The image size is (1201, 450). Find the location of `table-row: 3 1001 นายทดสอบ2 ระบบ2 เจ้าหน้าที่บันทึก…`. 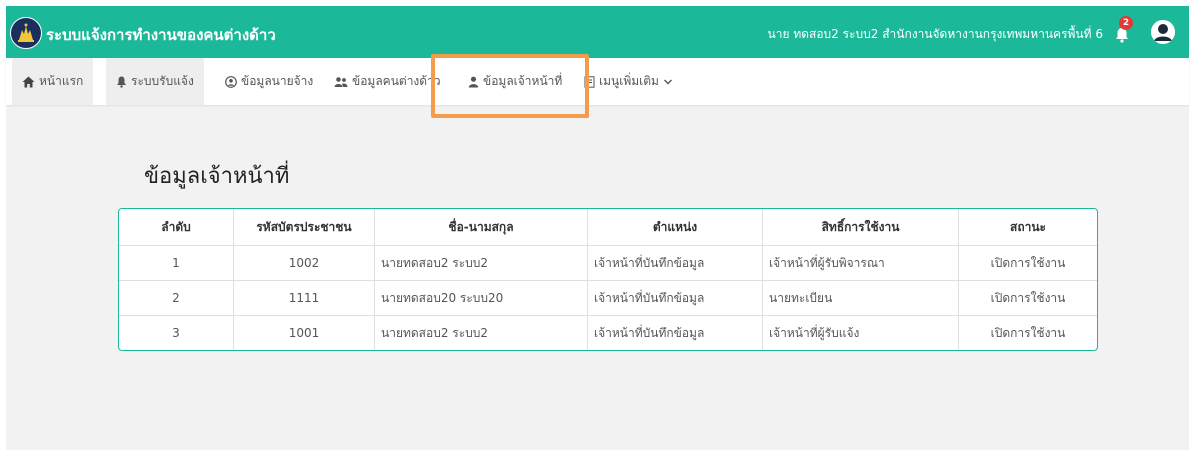

table-row: 3 1001 นายทดสอบ2 ระบบ2 เจ้าหน้าที่บันทึก… is located at coordinates (608, 332).